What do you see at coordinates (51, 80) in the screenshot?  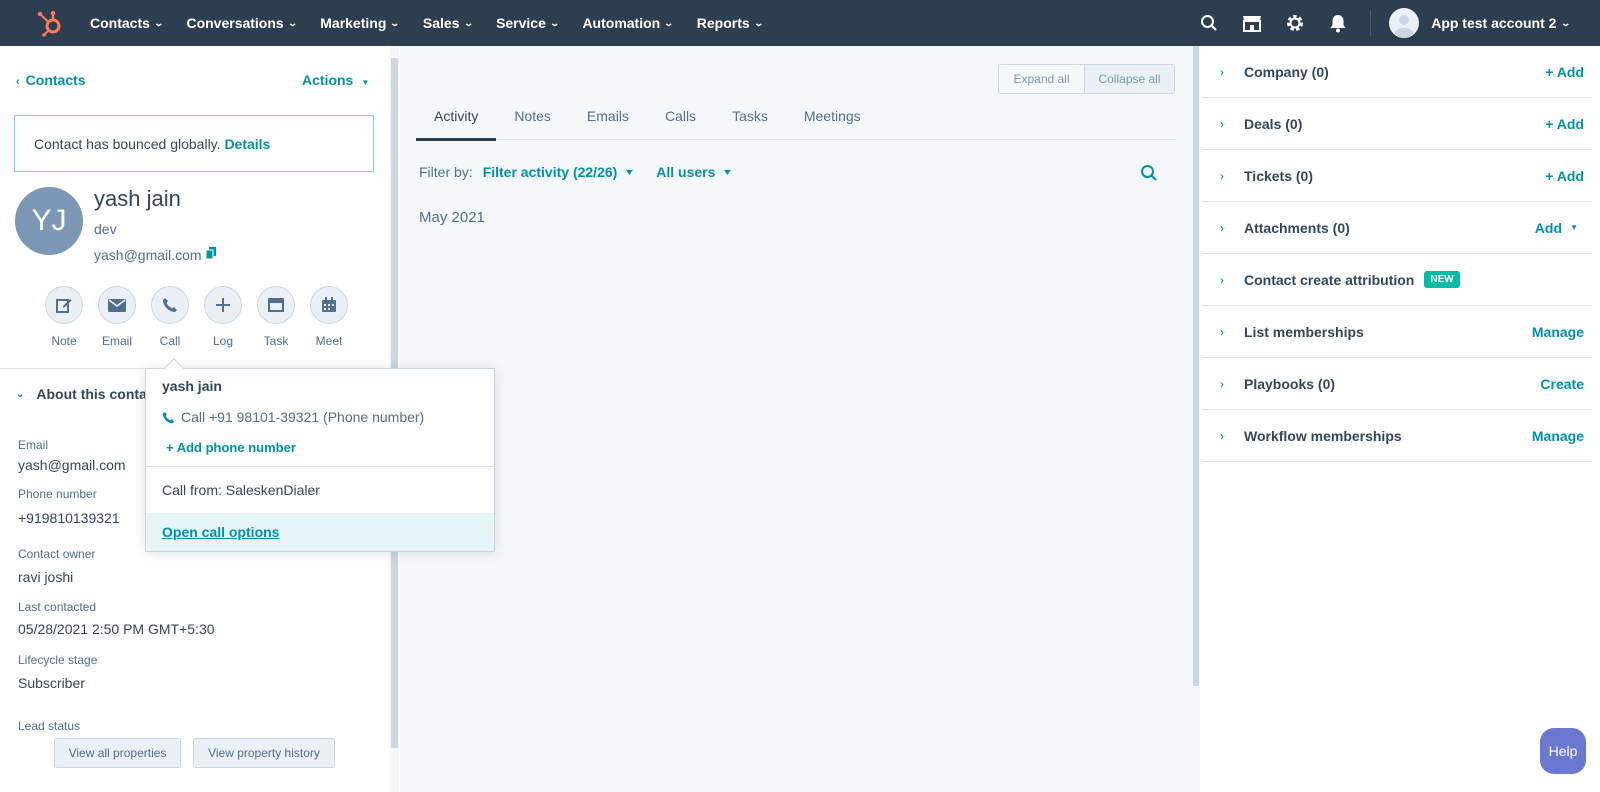 I see `back-to-contacts-link: ‹ Contacts` at bounding box center [51, 80].